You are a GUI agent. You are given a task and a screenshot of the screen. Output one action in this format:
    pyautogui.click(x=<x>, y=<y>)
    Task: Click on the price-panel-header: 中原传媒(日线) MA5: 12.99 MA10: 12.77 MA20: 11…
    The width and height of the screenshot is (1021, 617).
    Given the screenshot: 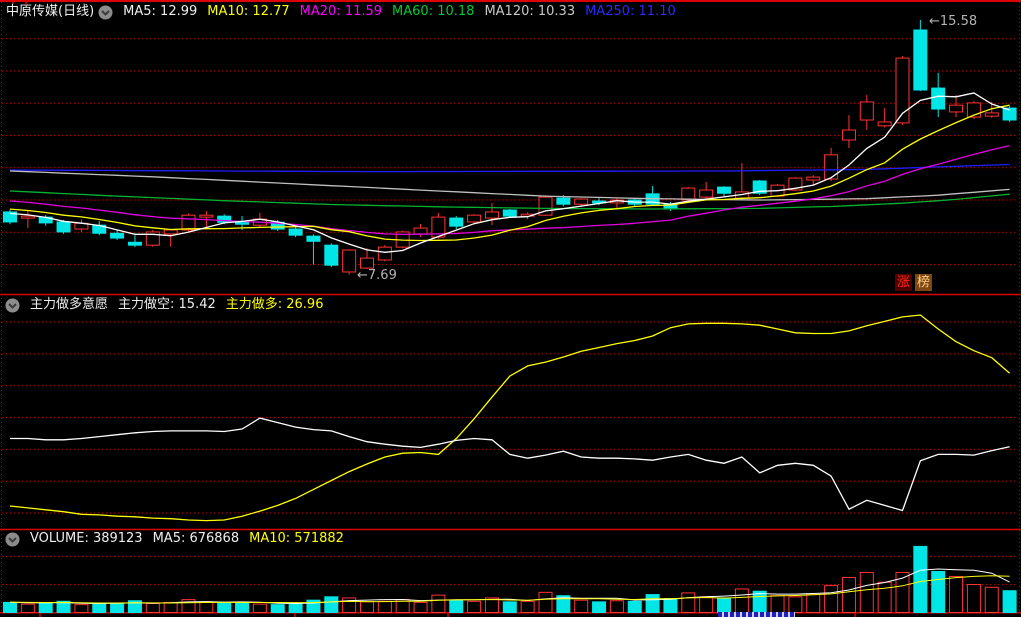 What is the action you would take?
    pyautogui.click(x=346, y=12)
    